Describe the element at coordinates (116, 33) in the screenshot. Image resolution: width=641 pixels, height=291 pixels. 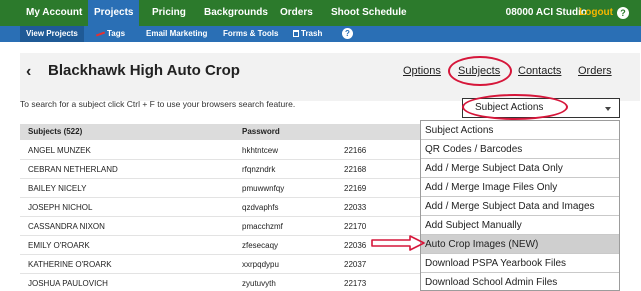
I see `subnav-tags-label: Tags` at that location.